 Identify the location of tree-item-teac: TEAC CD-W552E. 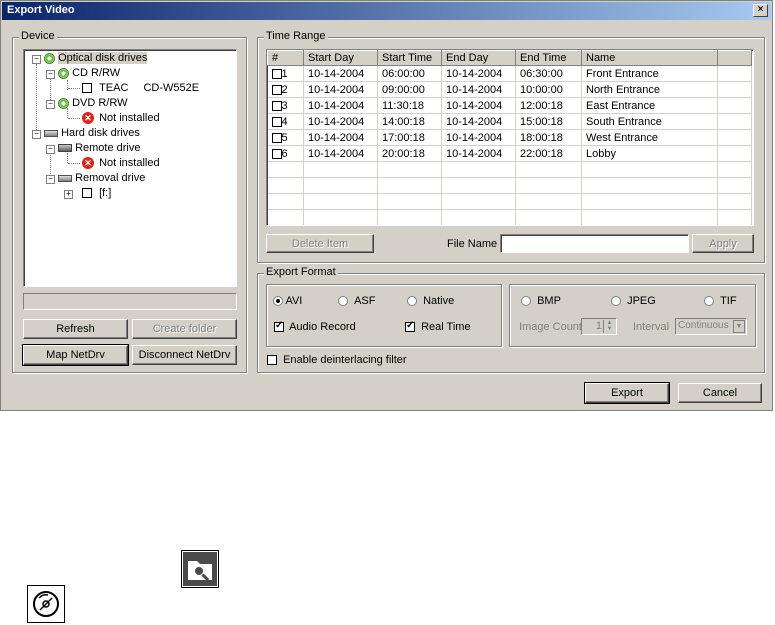
(140, 88).